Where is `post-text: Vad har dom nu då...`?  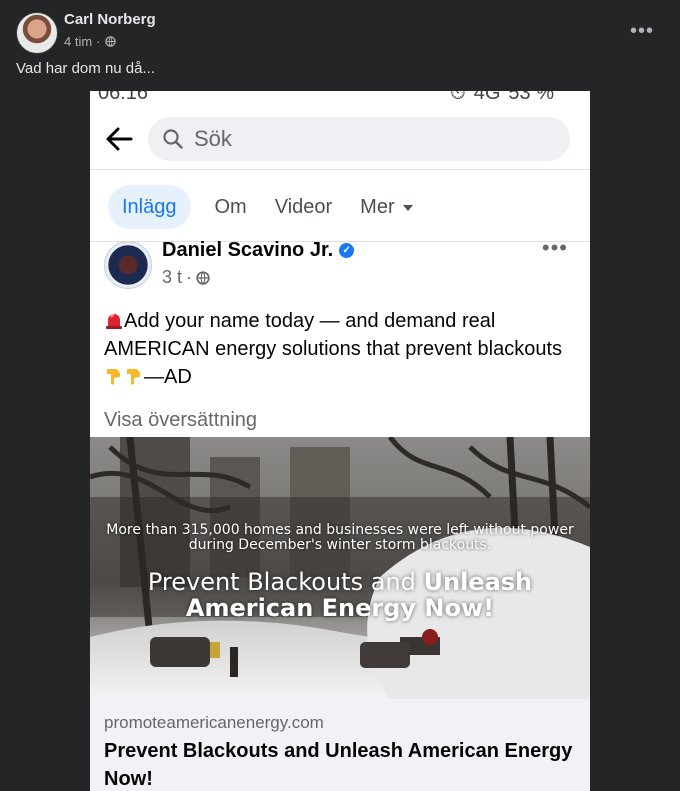
post-text: Vad har dom nu då... is located at coordinates (85, 68).